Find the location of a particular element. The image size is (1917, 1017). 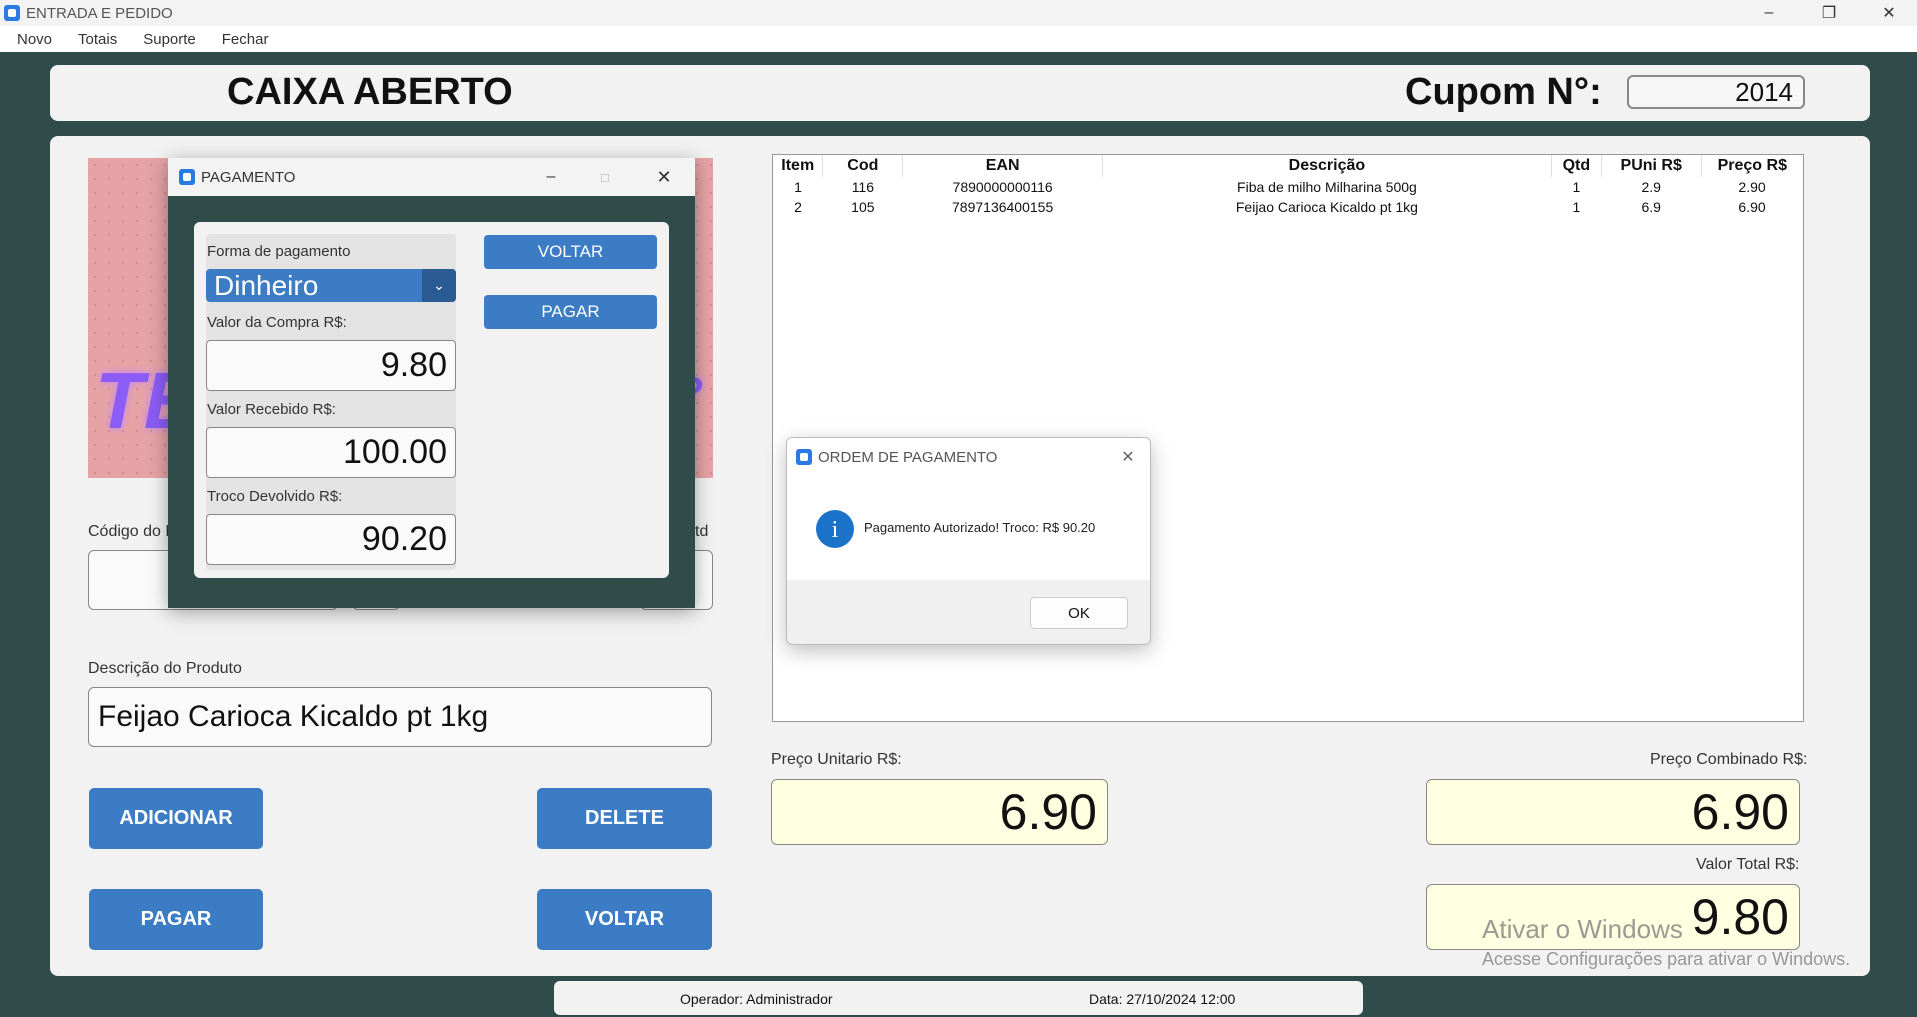

forma-label: Forma de pagamento is located at coordinates (279, 251).